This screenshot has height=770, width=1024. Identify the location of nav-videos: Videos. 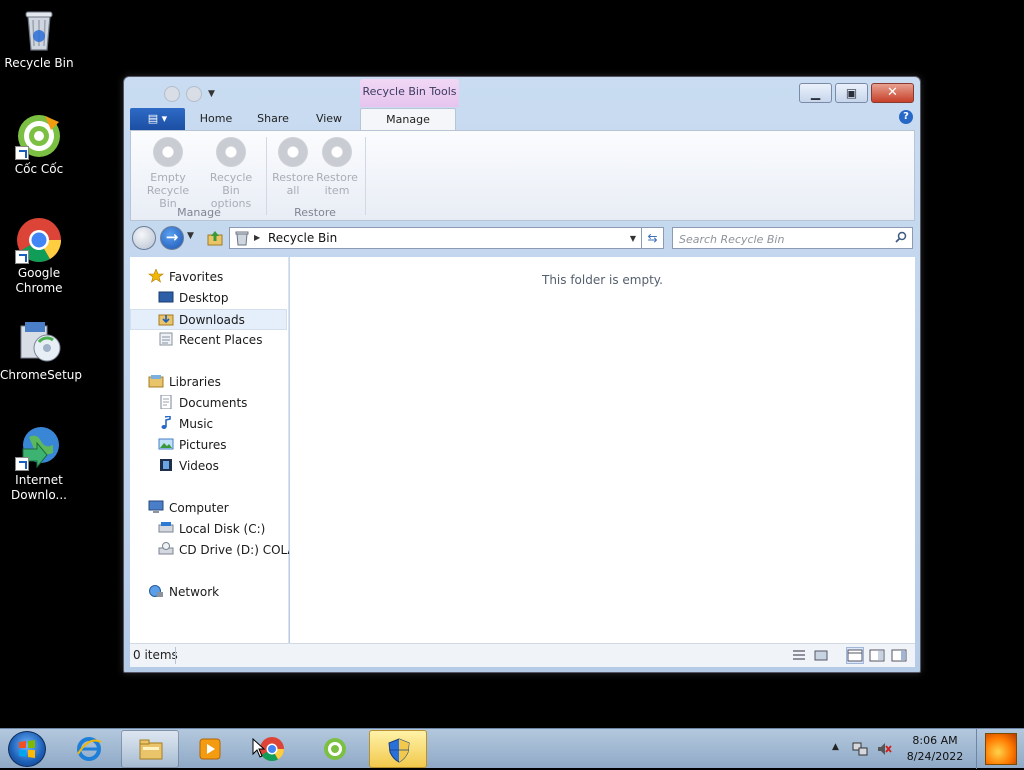
(188, 466).